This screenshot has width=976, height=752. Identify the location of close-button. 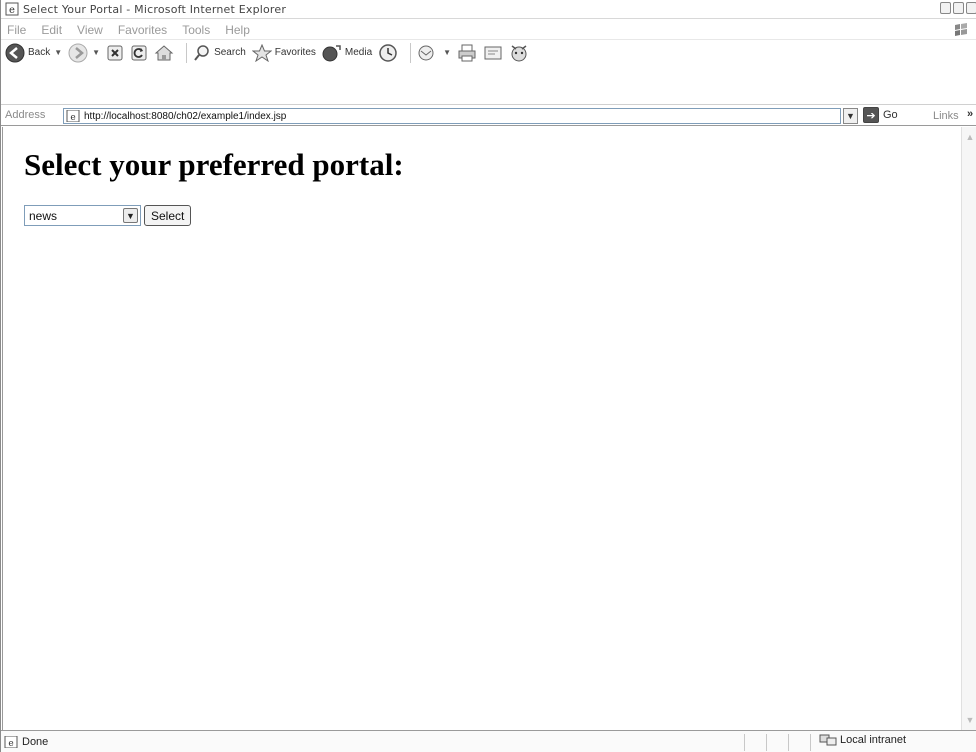
(971, 8).